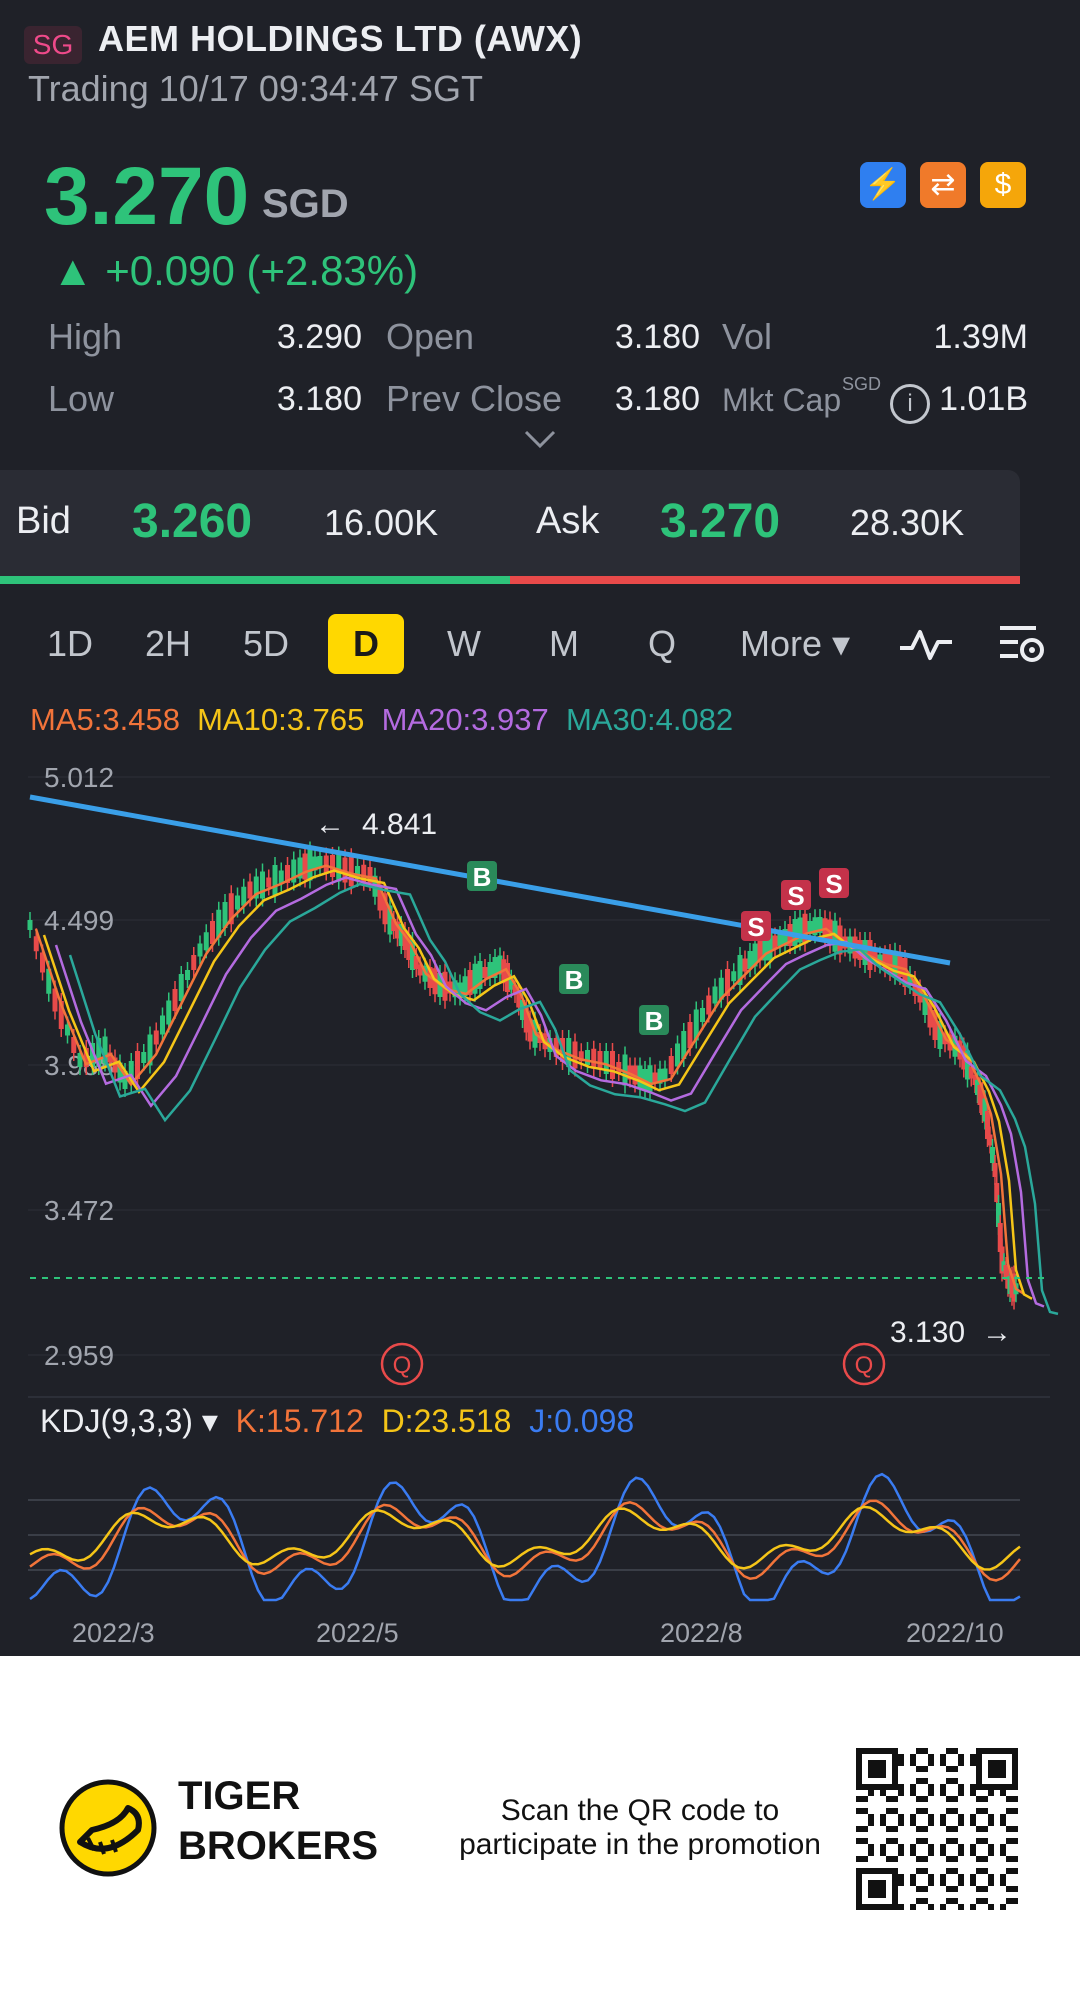 This screenshot has height=2001, width=1080. I want to click on info-icon: i, so click(910, 404).